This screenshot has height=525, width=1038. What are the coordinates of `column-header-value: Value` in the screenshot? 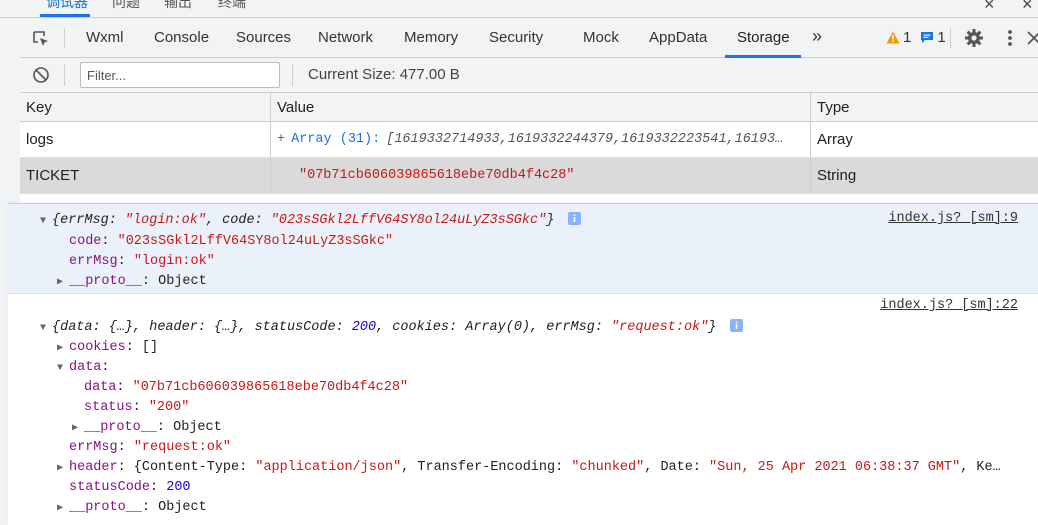 It's located at (541, 107).